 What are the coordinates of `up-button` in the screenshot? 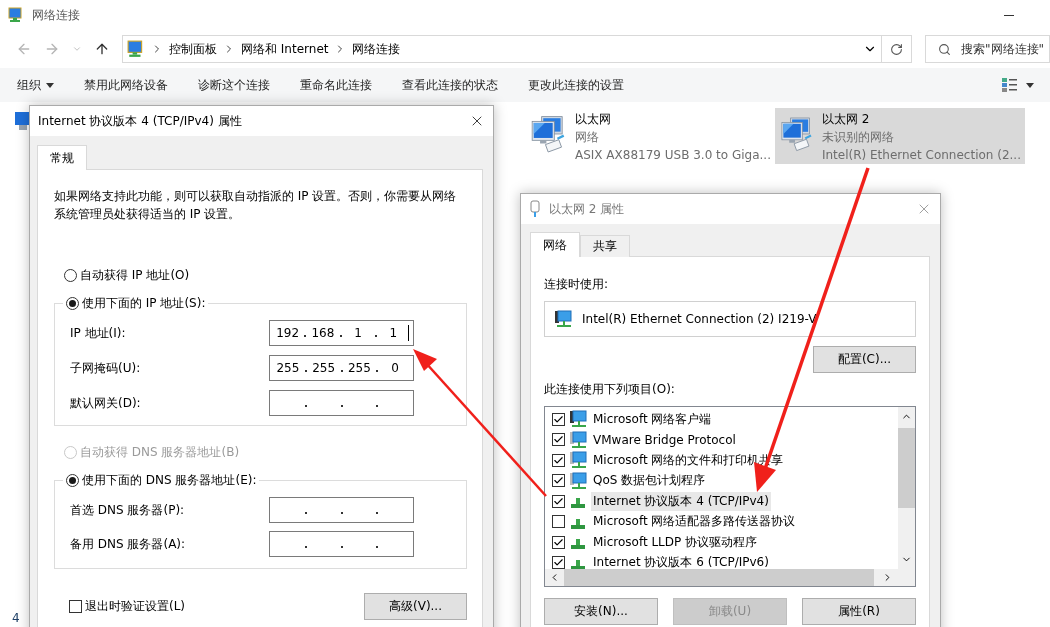 It's located at (102, 49).